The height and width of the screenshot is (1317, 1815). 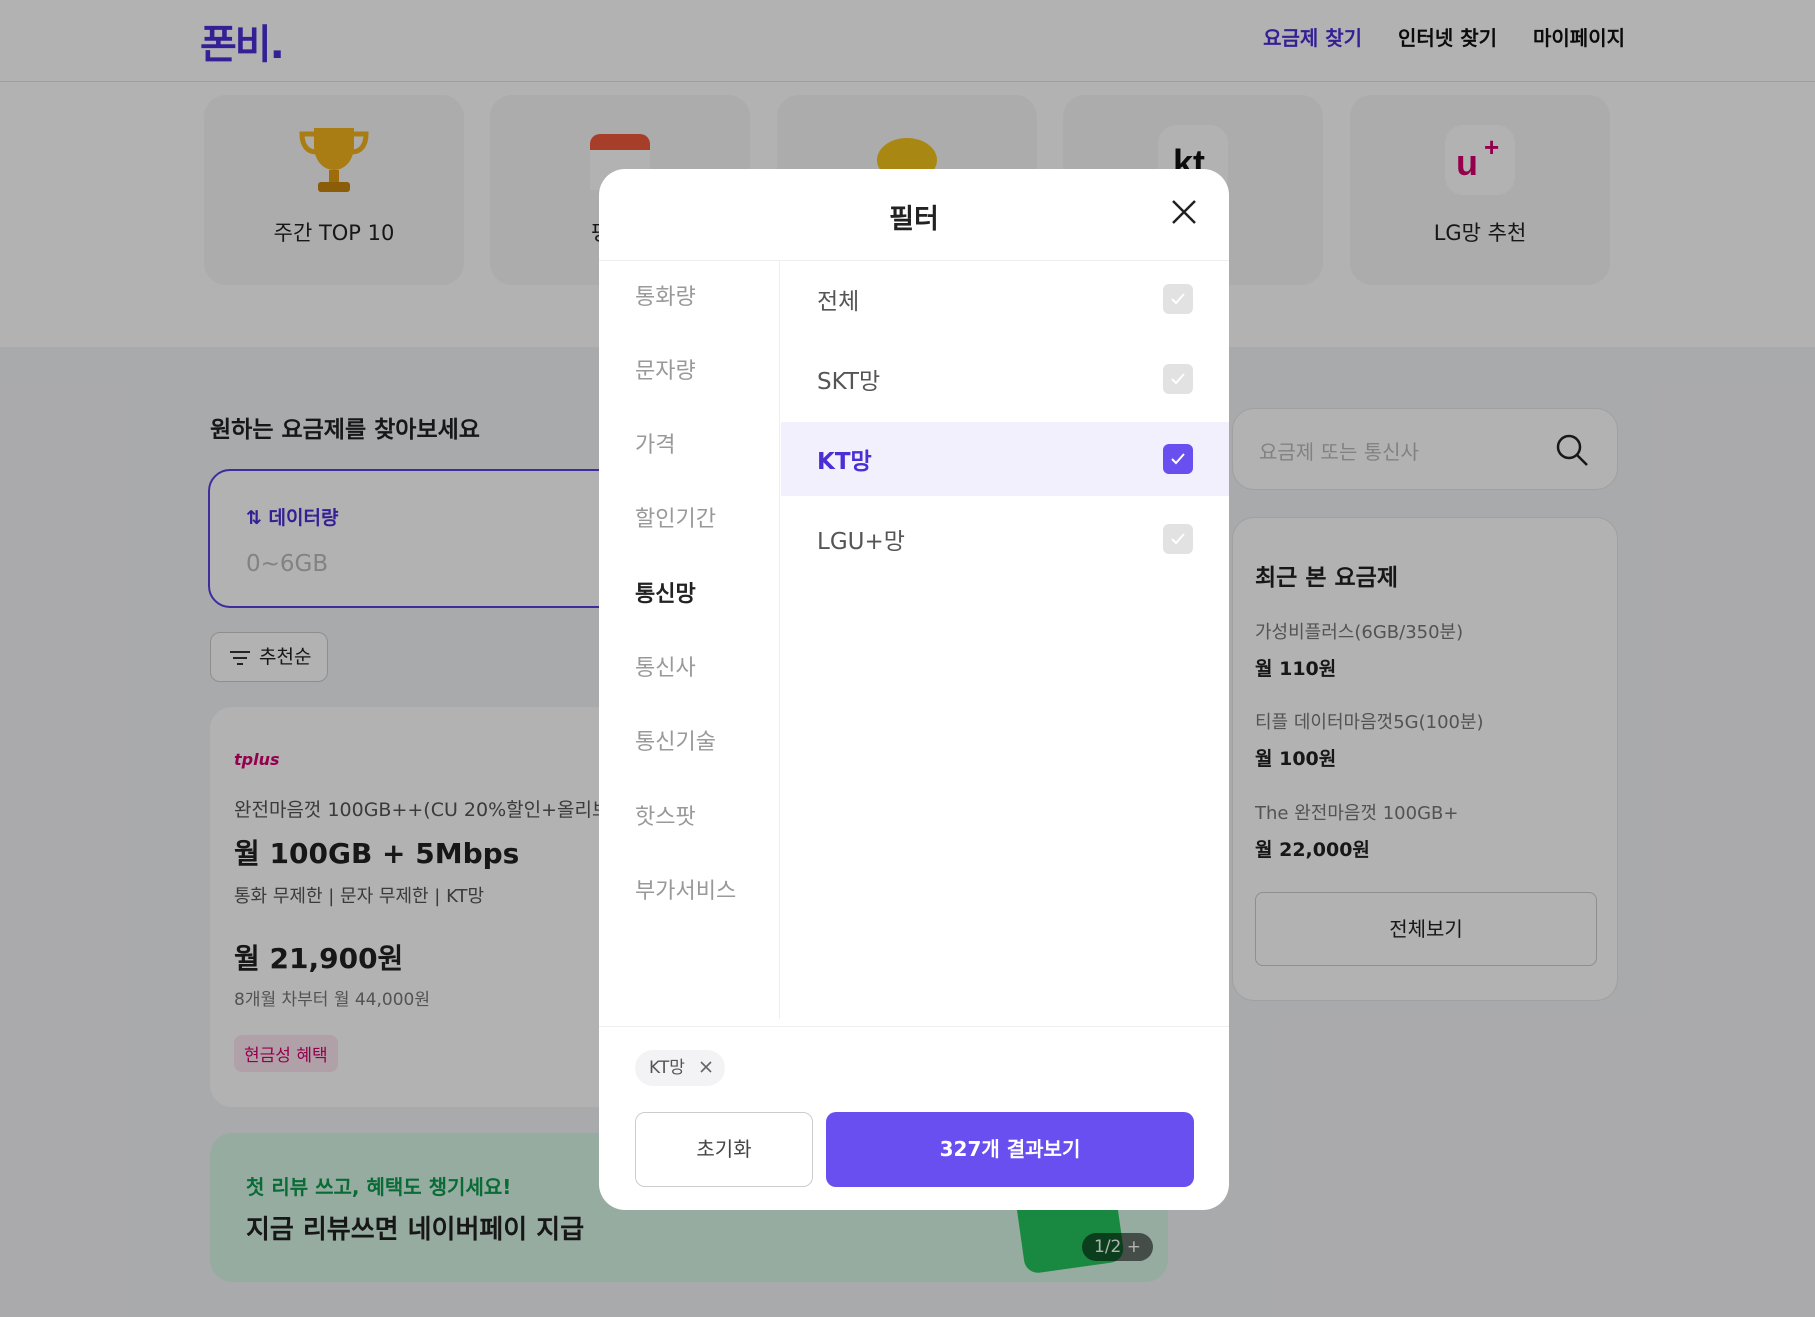 What do you see at coordinates (914, 219) in the screenshot?
I see `modal-title: 필터` at bounding box center [914, 219].